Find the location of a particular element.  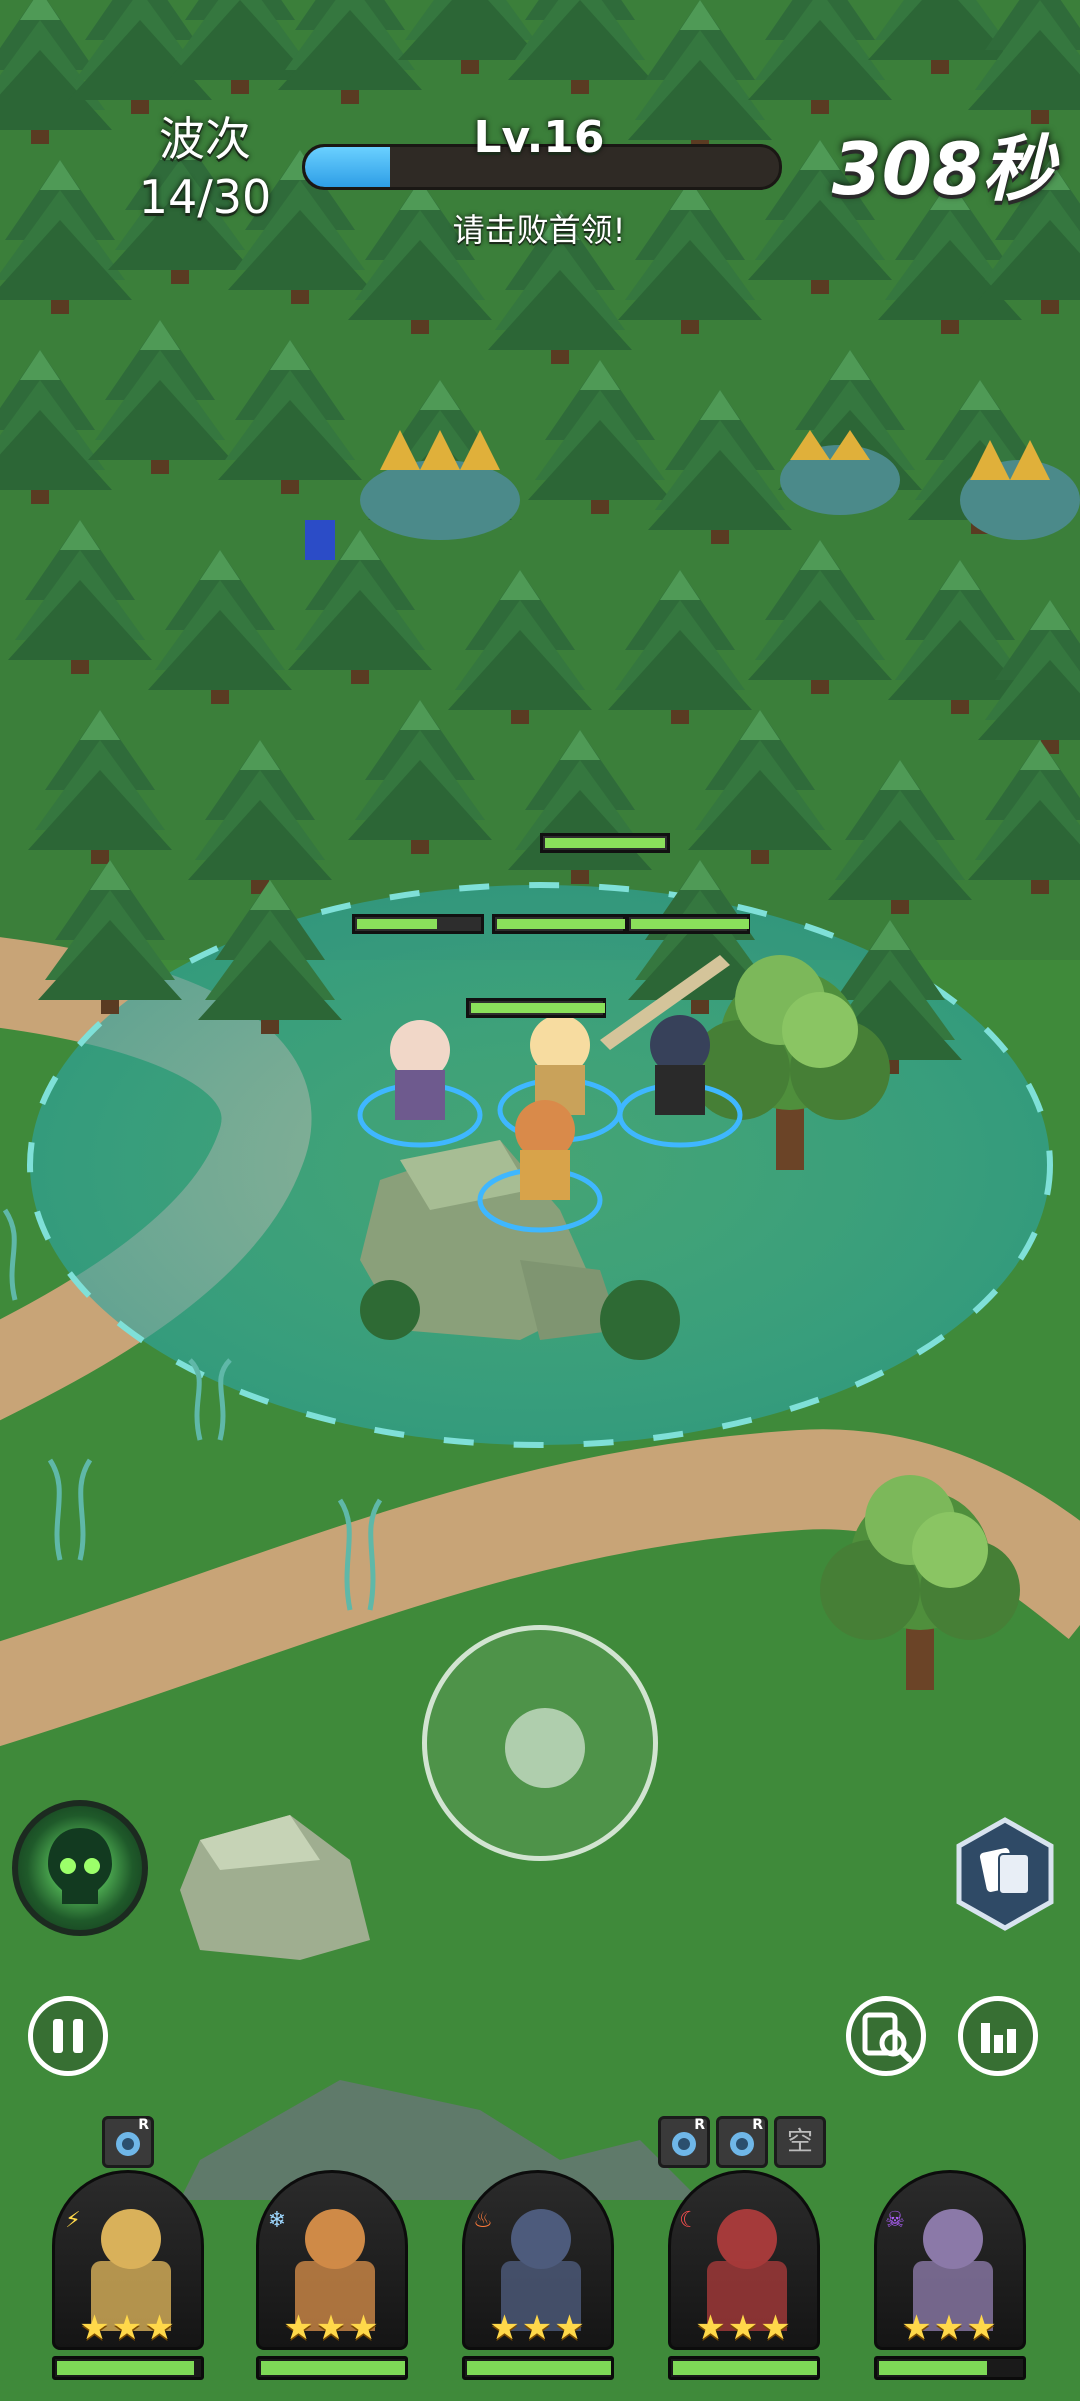

hero-slot: ⚡ ★★★ is located at coordinates (128, 2277).